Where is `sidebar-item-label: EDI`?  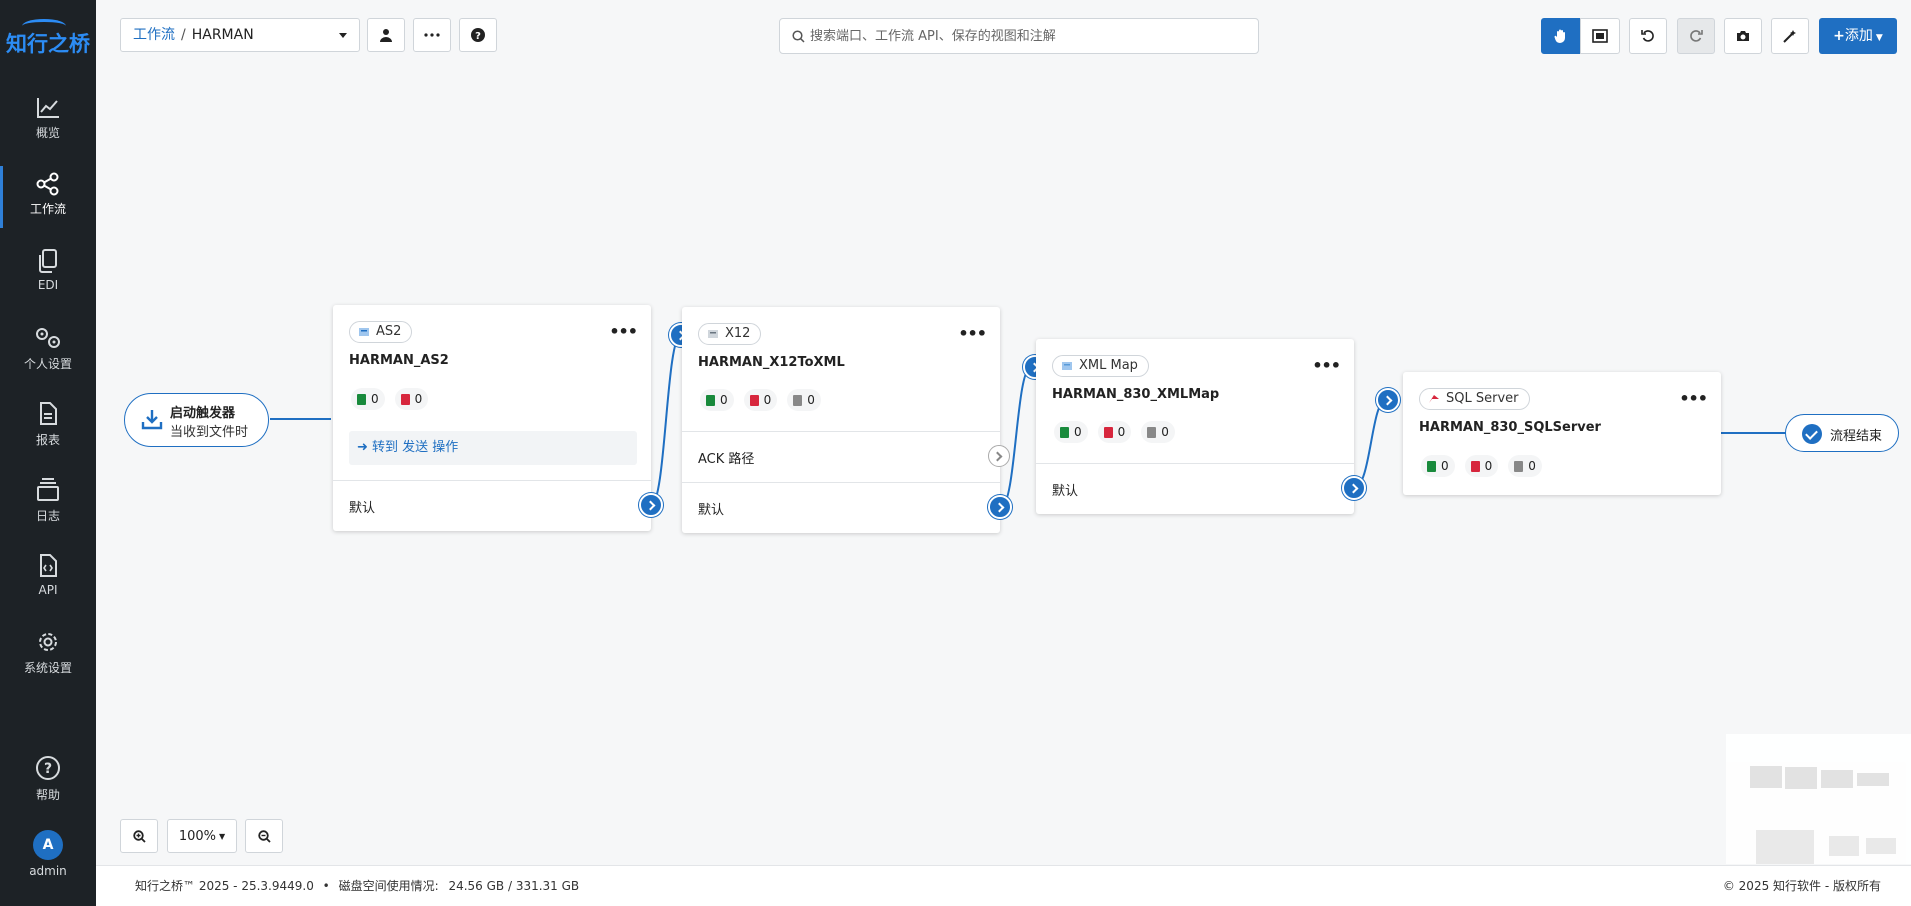
sidebar-item-label: EDI is located at coordinates (48, 285).